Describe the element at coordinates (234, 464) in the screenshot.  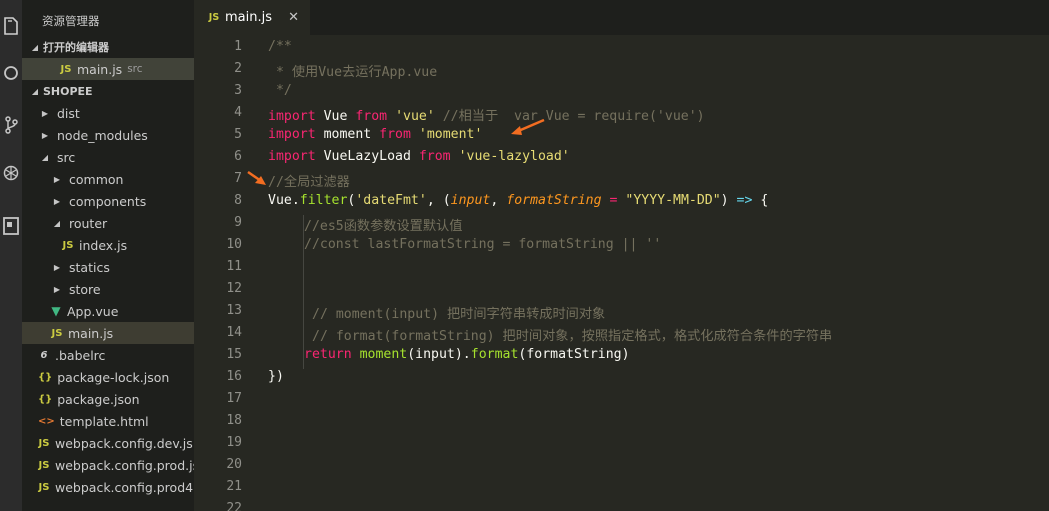
I see `line-number: 20` at that location.